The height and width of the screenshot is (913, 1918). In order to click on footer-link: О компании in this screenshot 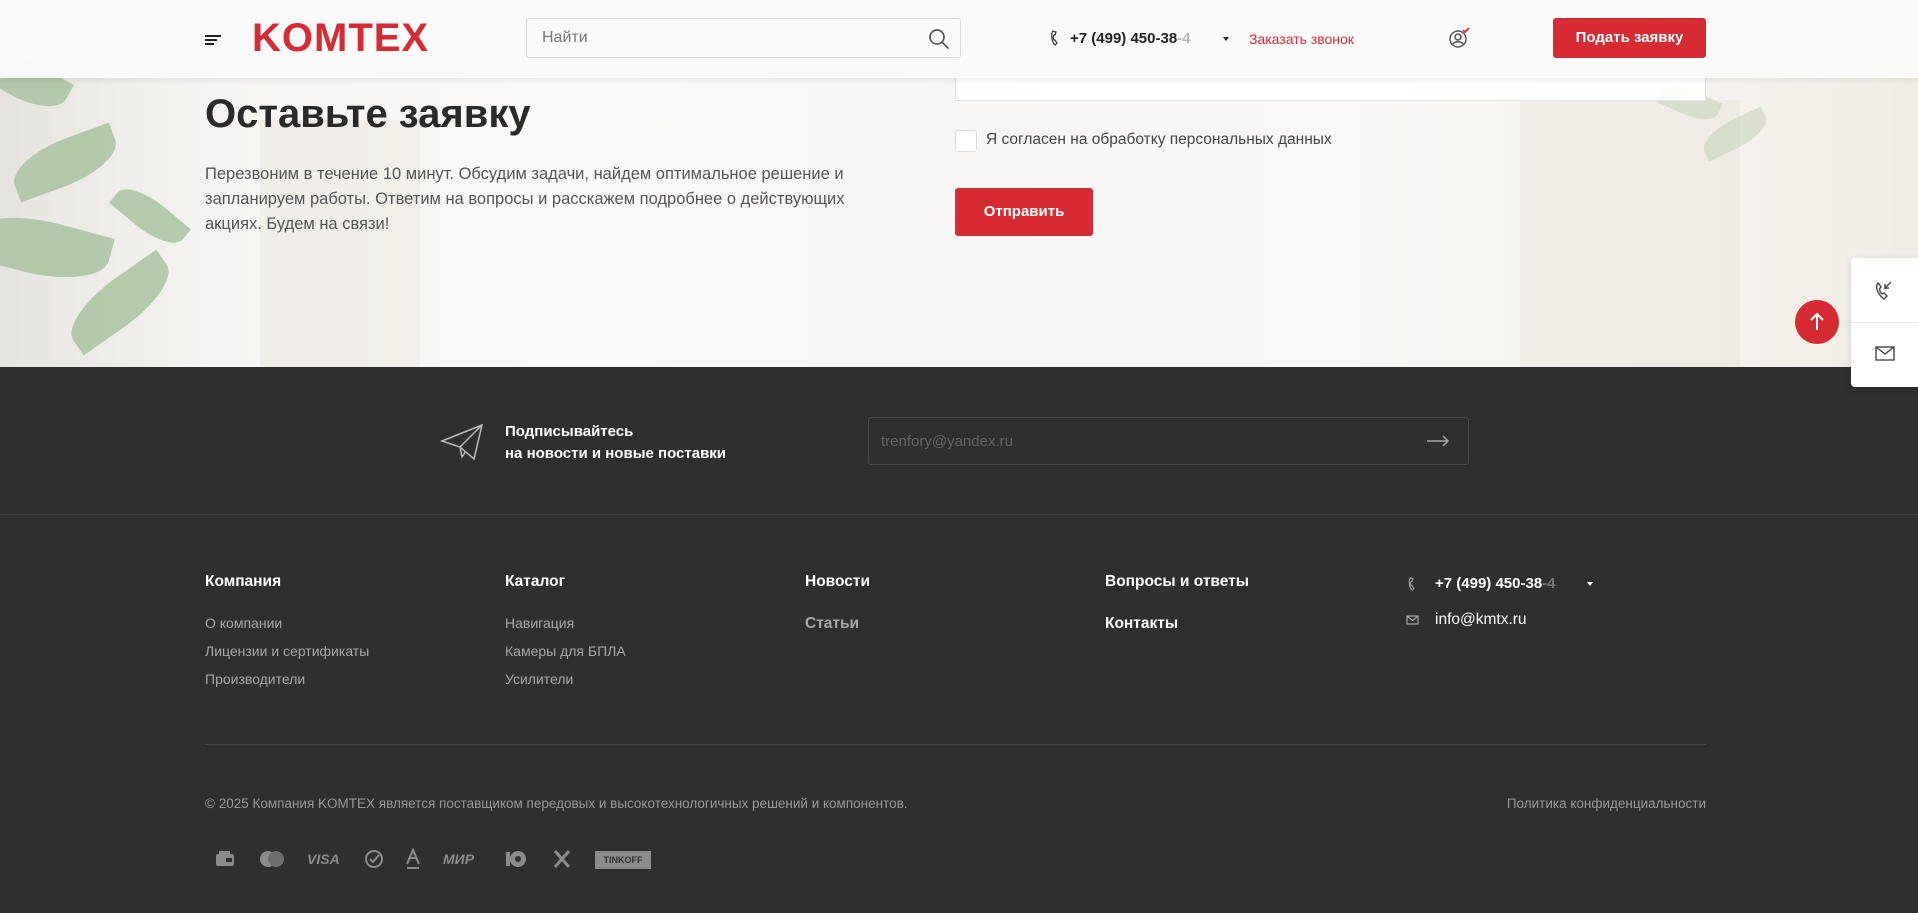, I will do `click(243, 623)`.